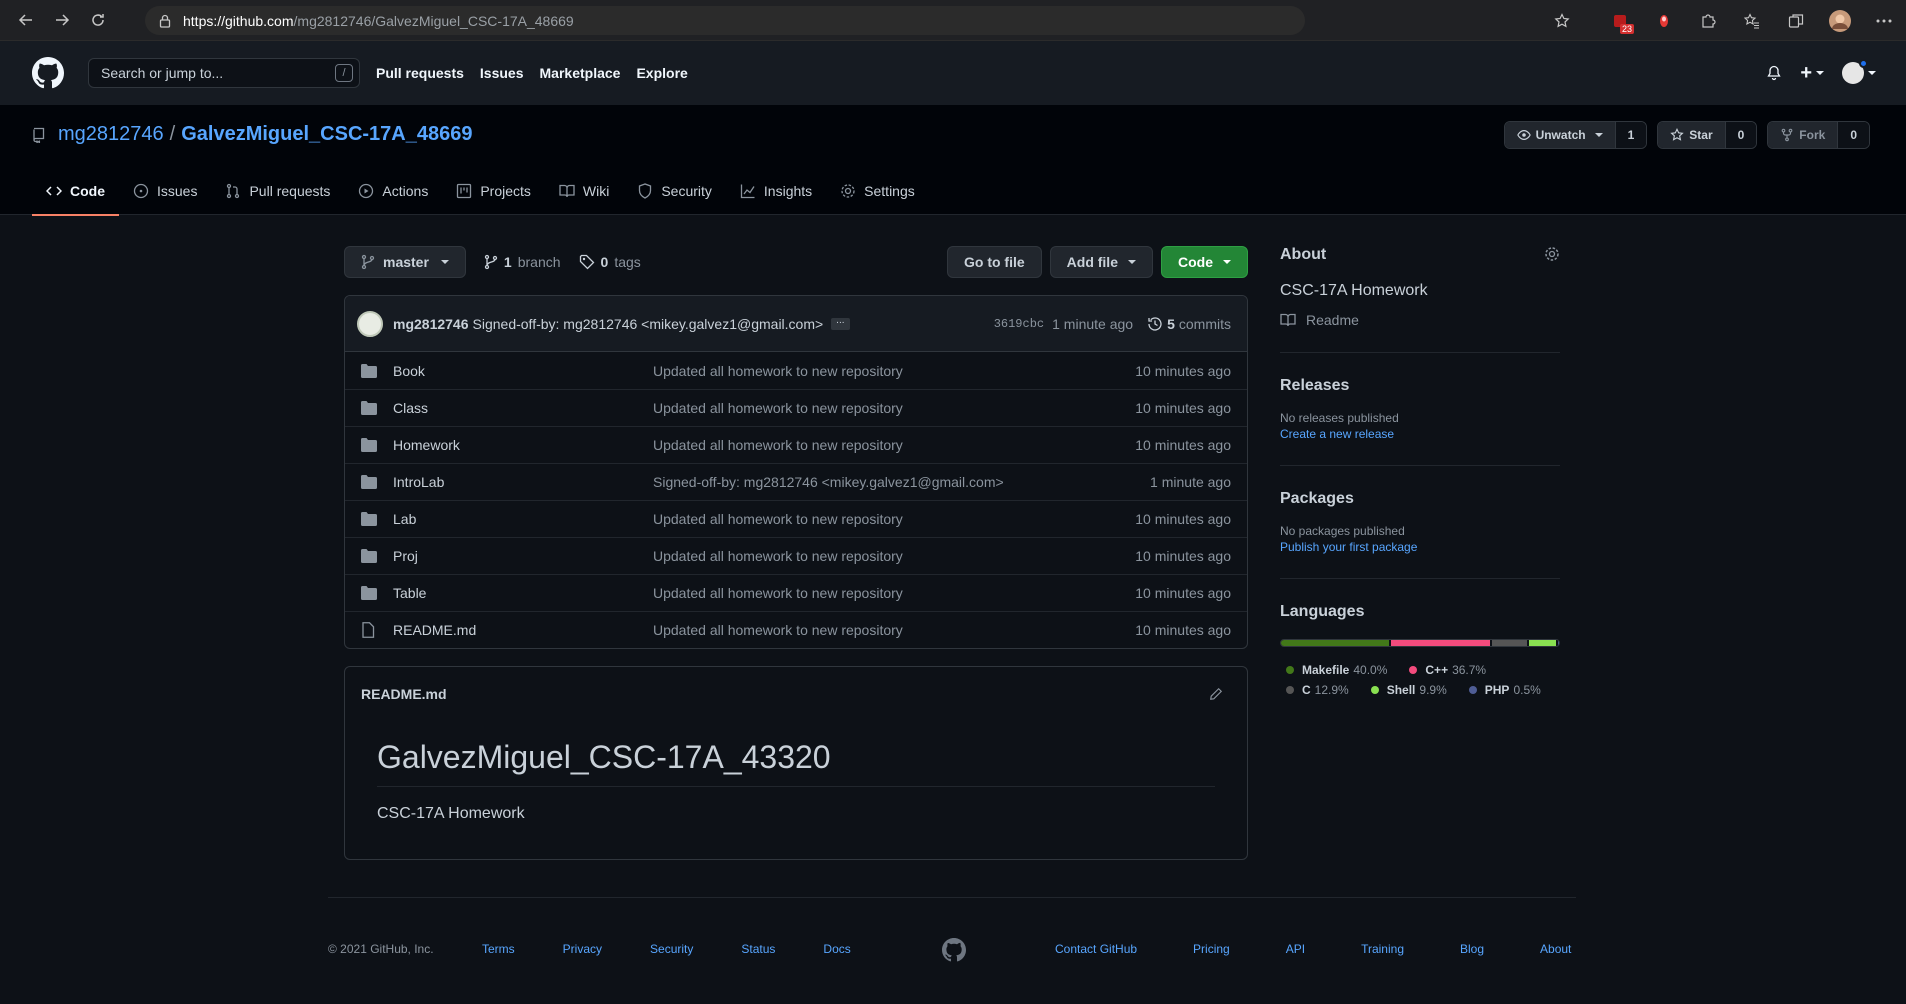 This screenshot has width=1906, height=1004. I want to click on language-item: C 12.9%, so click(1314, 690).